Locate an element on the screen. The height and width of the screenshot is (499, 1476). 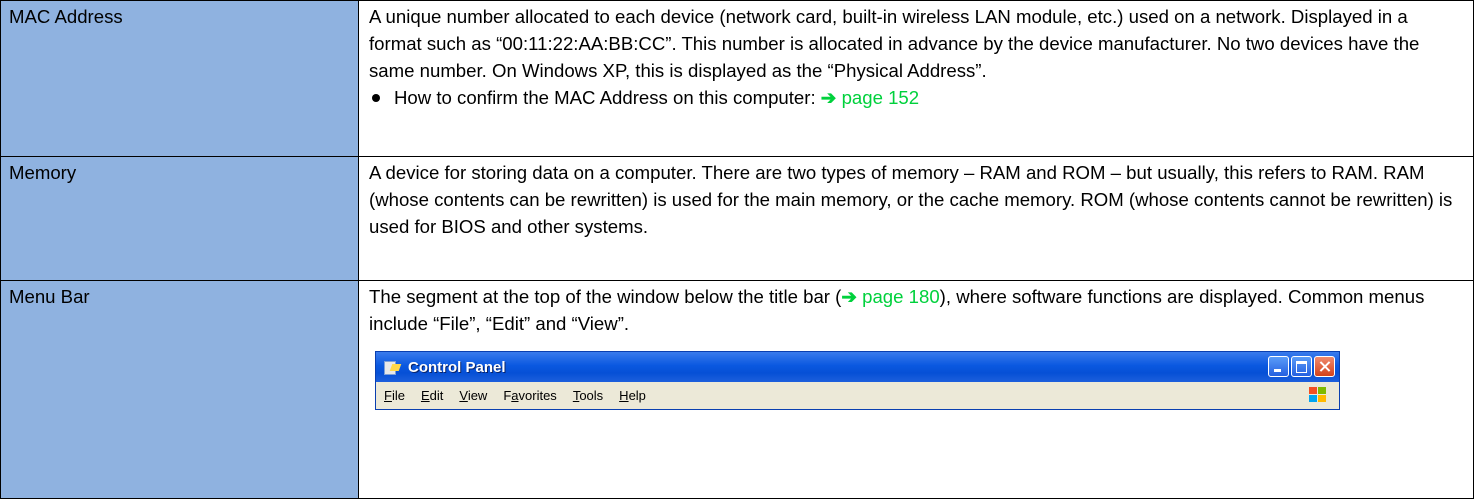
menu-bar: File Edit View Favorites Tools Help is located at coordinates (857, 395).